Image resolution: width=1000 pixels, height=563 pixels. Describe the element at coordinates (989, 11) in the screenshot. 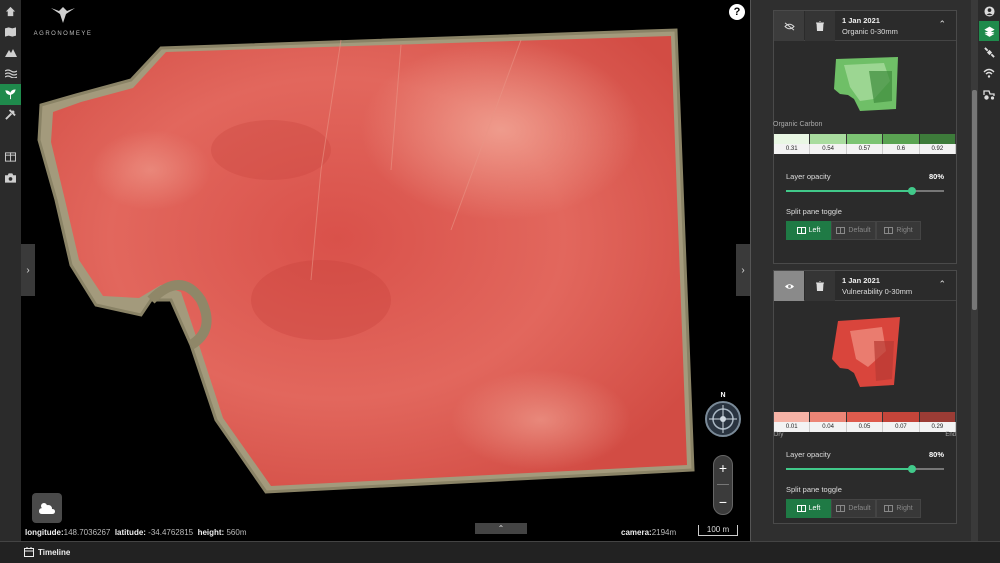

I see `user-icon` at that location.